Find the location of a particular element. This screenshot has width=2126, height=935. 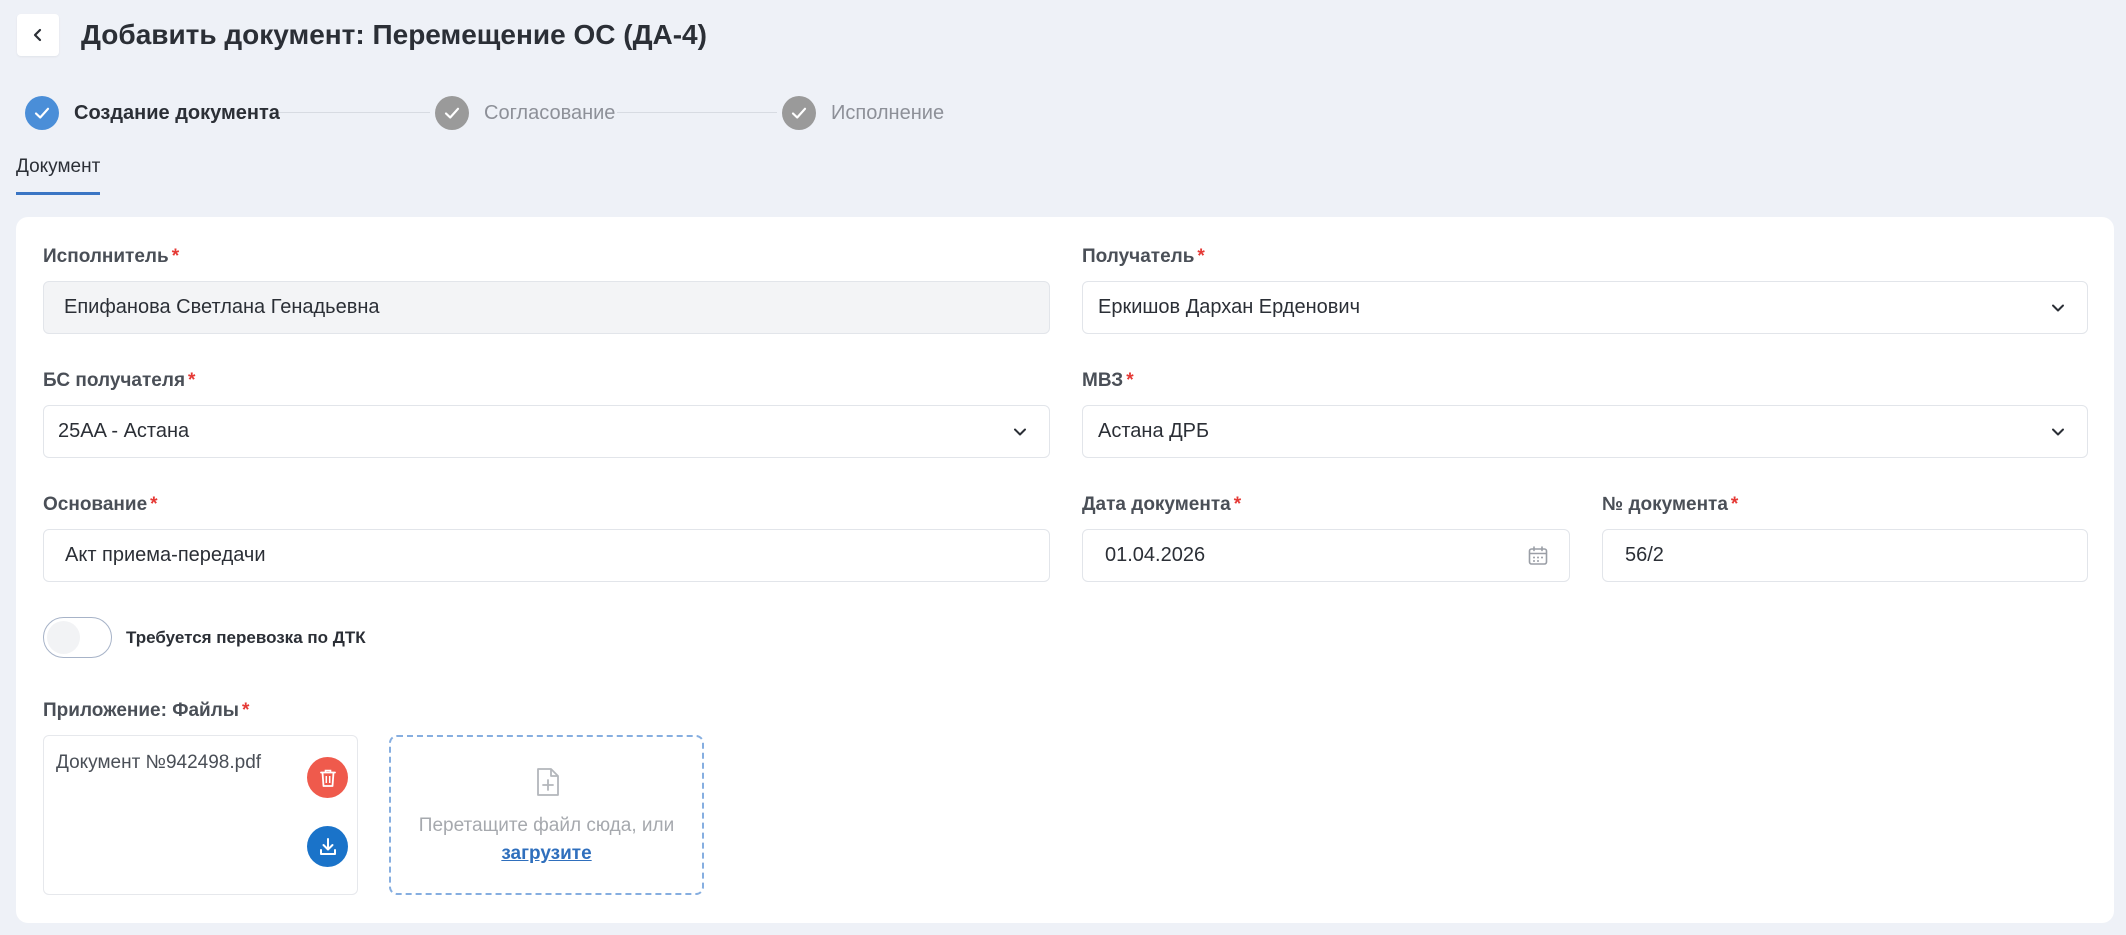

toggle-knob is located at coordinates (63, 637).